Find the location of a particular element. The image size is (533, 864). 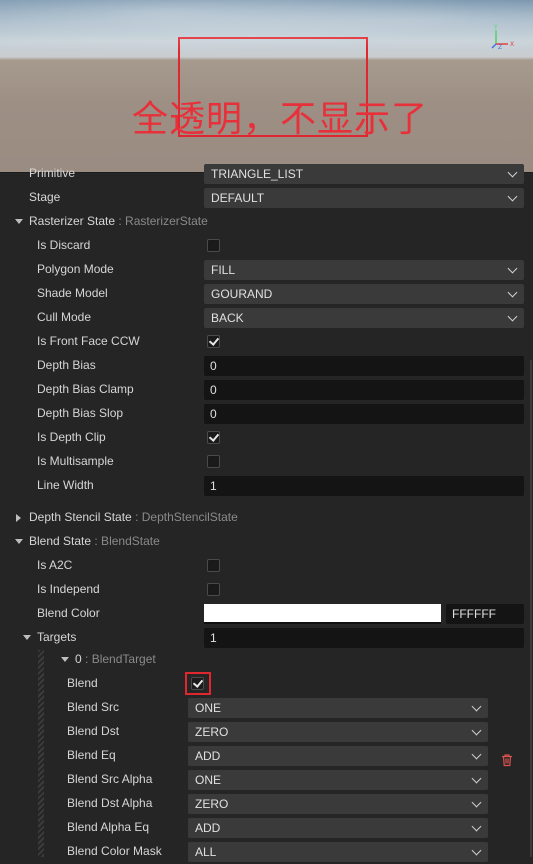

dropdown-value: DEFAULT is located at coordinates (238, 198).